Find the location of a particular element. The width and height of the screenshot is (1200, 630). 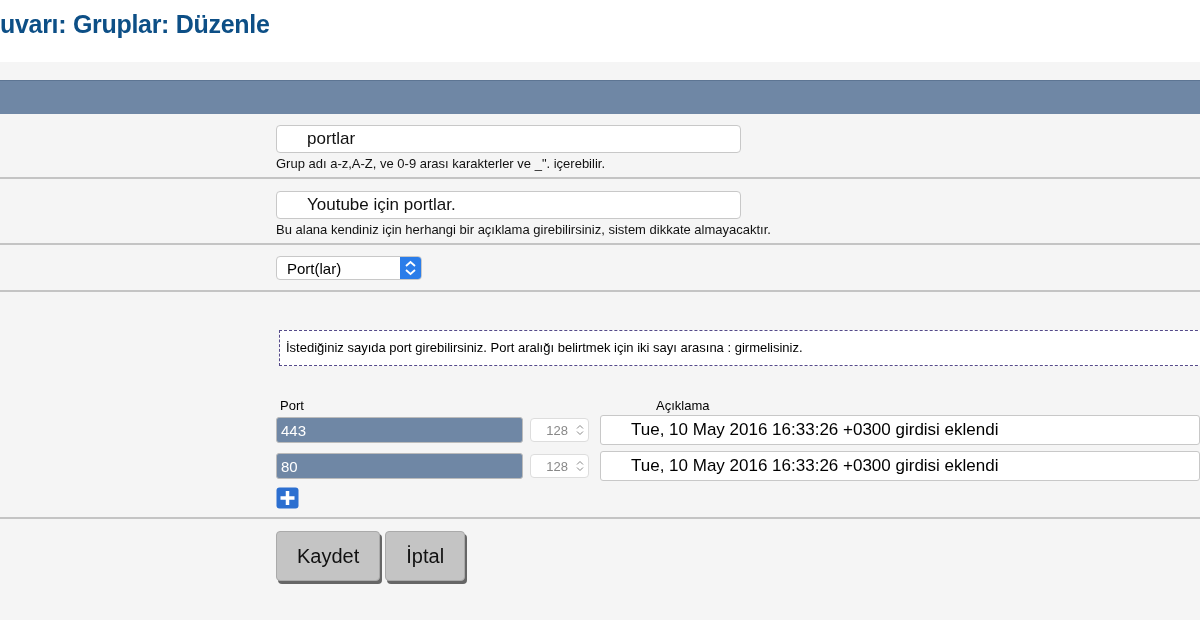

column-header: Port is located at coordinates (292, 405).